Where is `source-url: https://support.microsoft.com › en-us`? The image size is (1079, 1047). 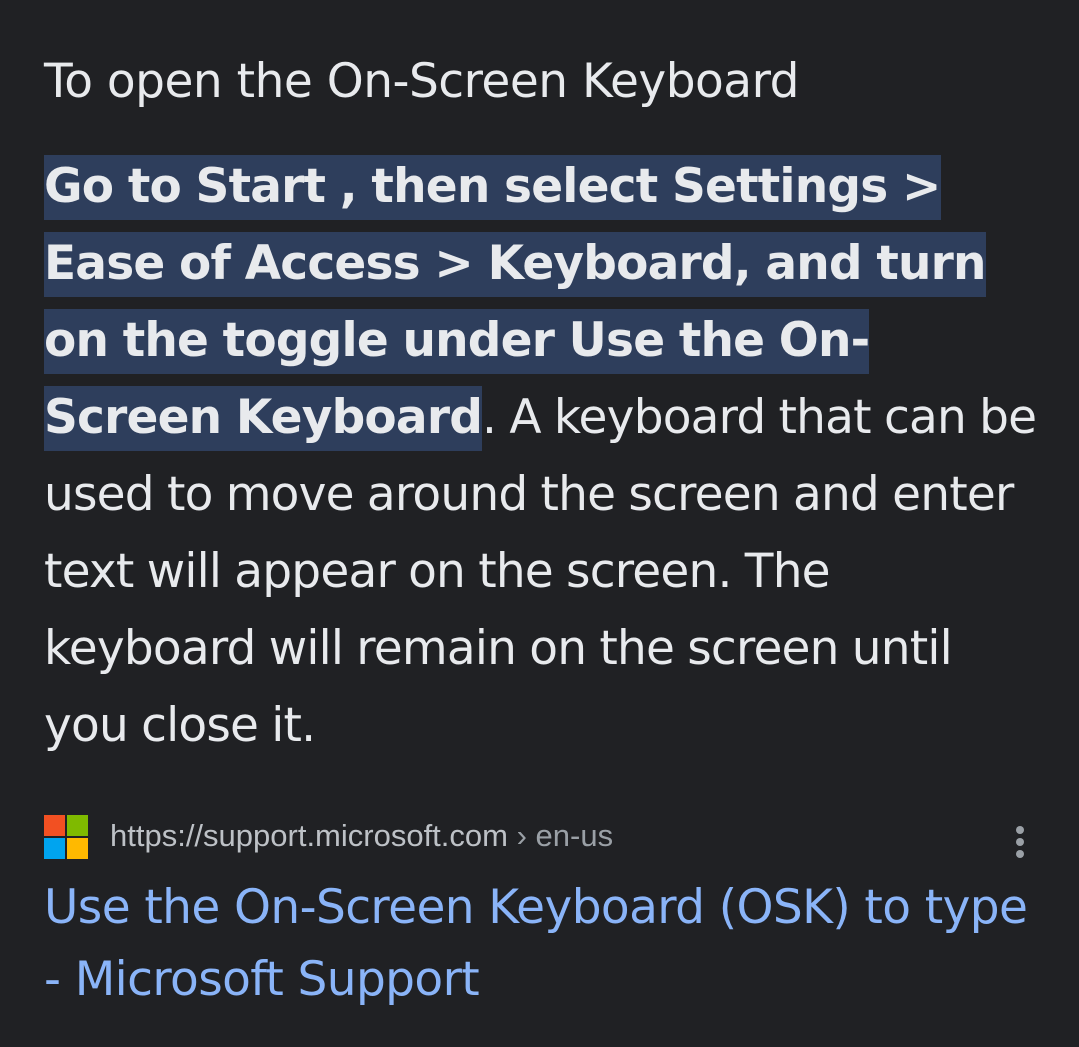 source-url: https://support.microsoft.com › en-us is located at coordinates (361, 836).